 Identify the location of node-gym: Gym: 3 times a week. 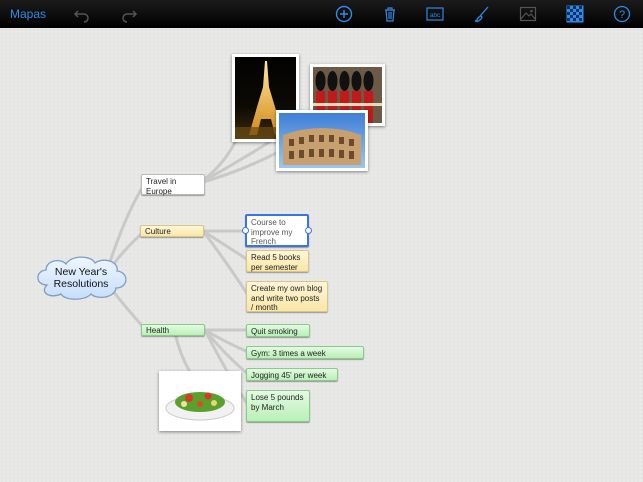
(305, 352).